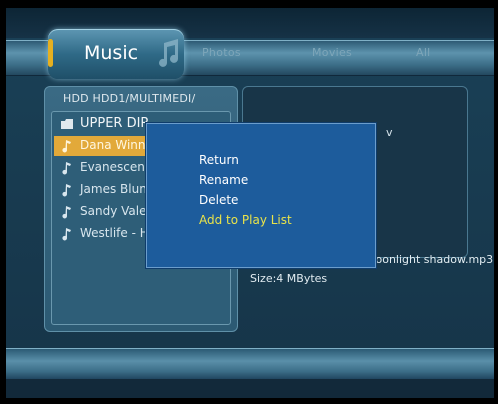 The height and width of the screenshot is (404, 498). I want to click on list-item-label: UPPER DIR, so click(115, 123).